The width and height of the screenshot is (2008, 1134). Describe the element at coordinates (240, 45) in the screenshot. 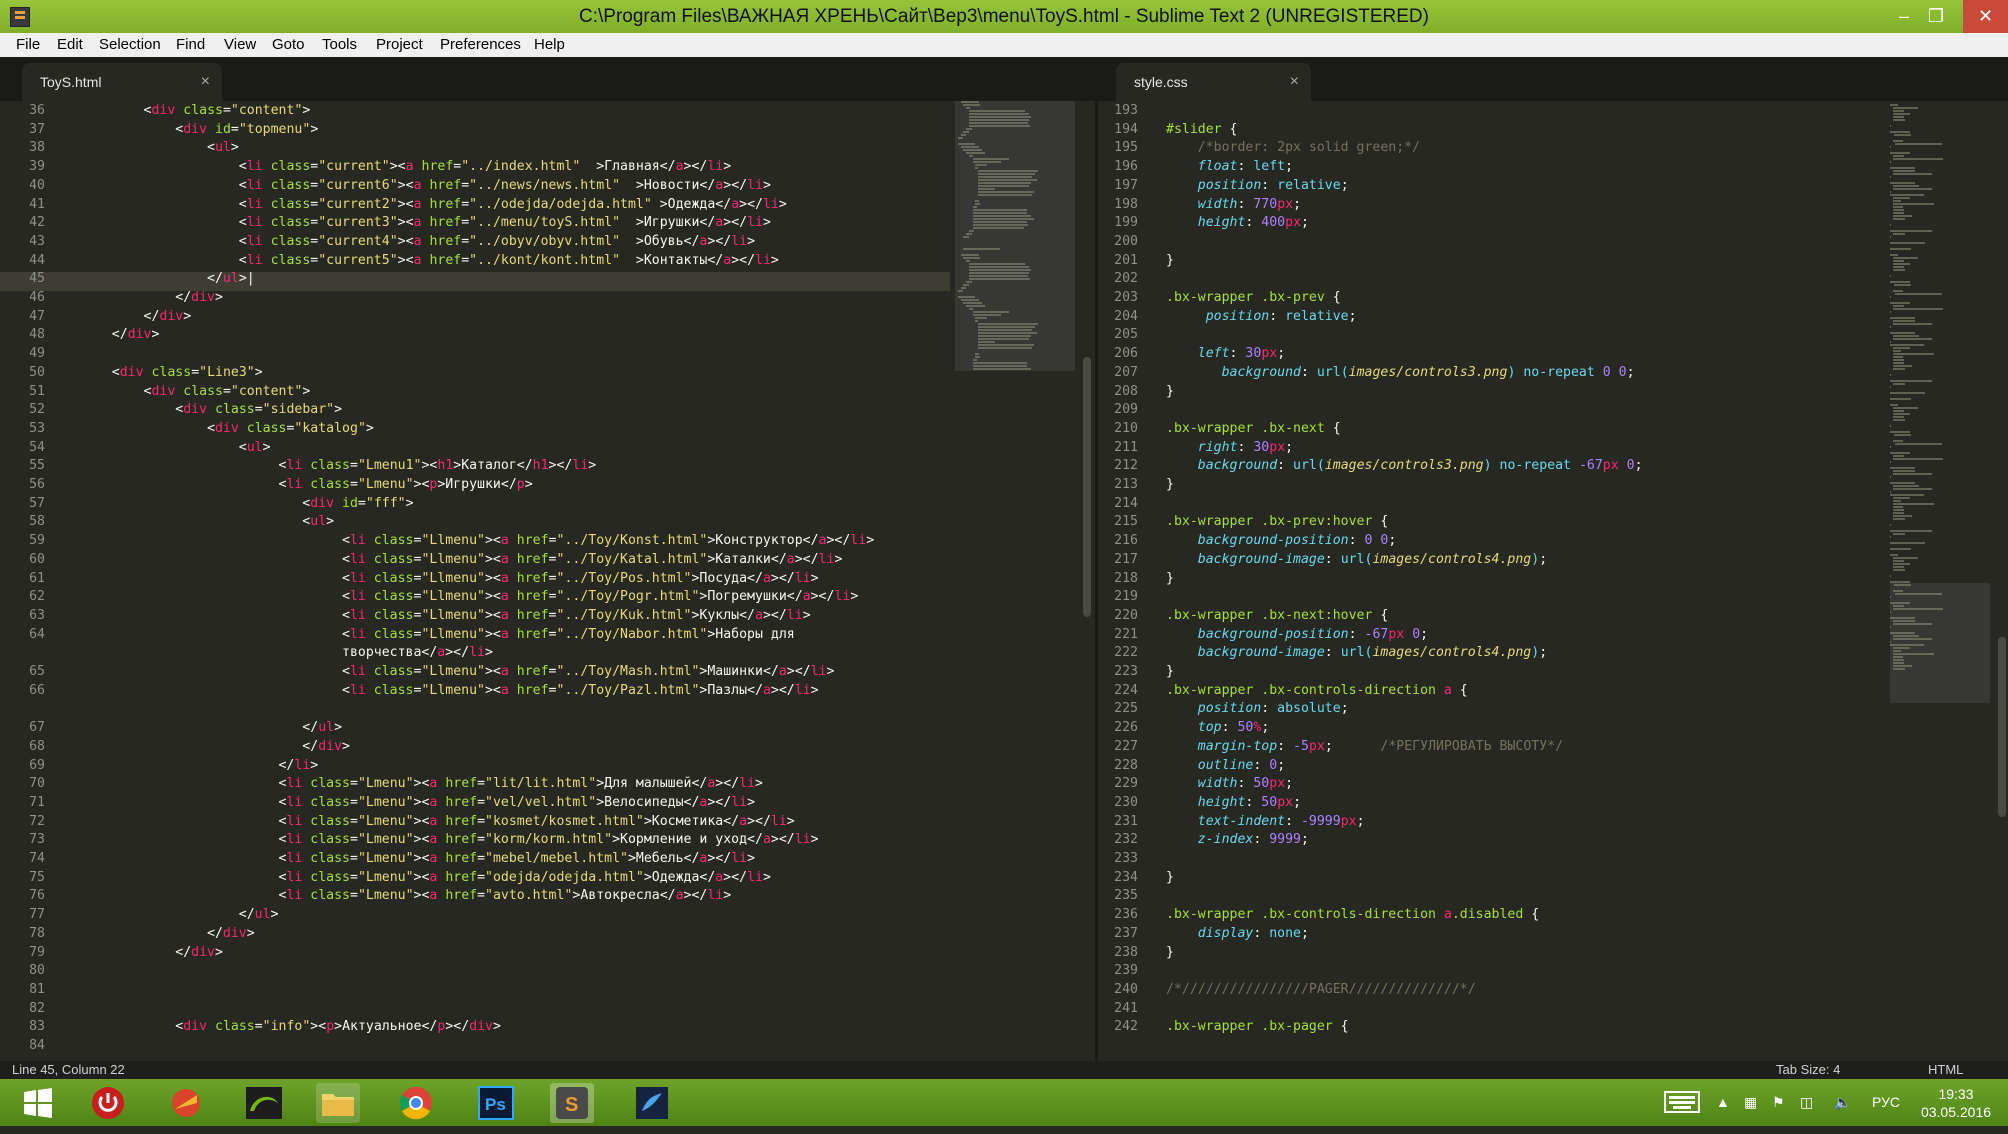

I see `menu-view: View` at that location.